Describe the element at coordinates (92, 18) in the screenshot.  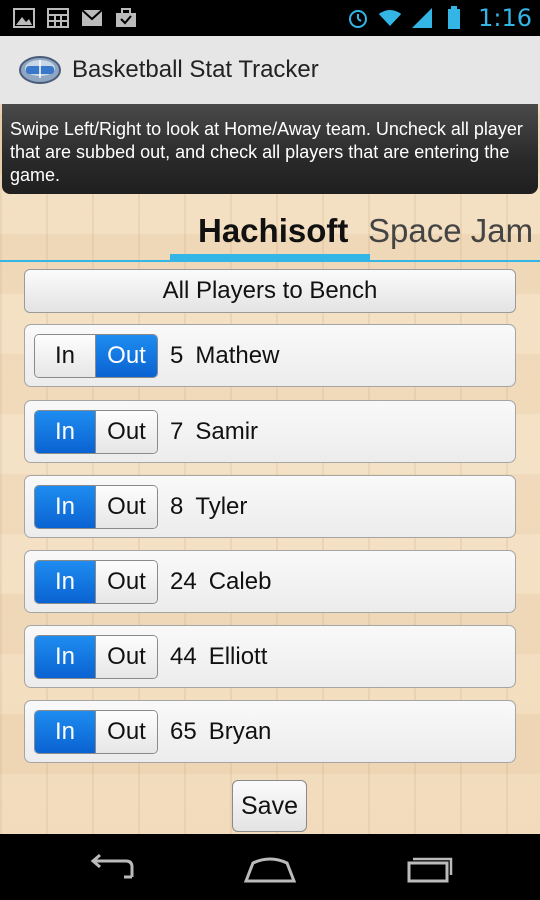
I see `gmail-icon` at that location.